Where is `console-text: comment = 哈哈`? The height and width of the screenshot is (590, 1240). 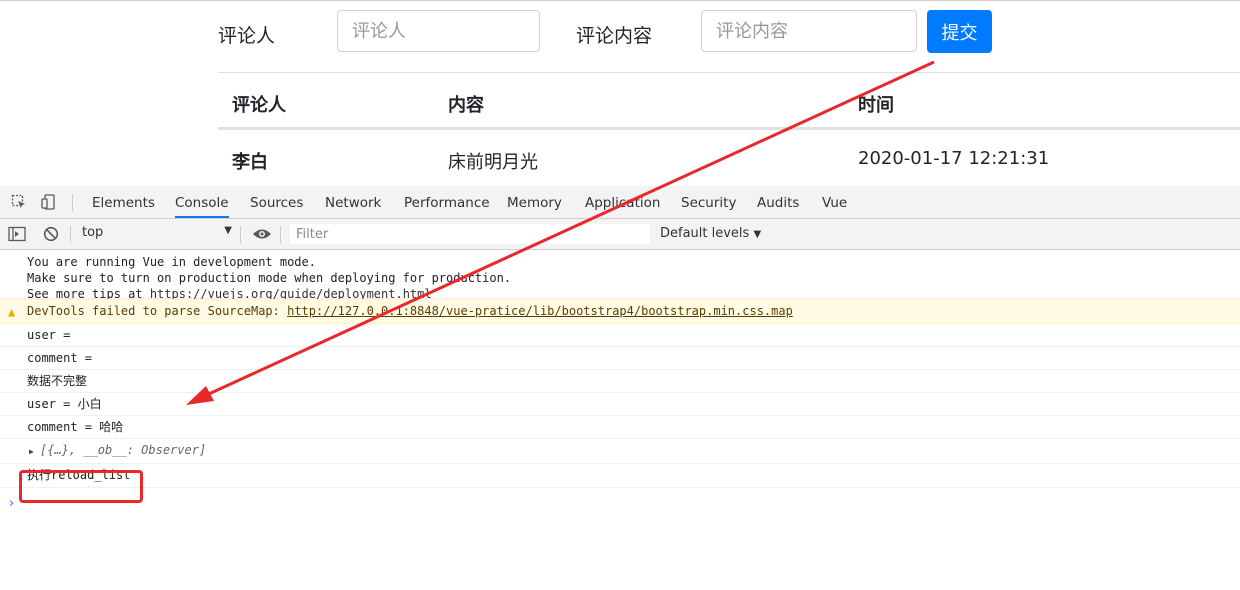 console-text: comment = 哈哈 is located at coordinates (75, 427).